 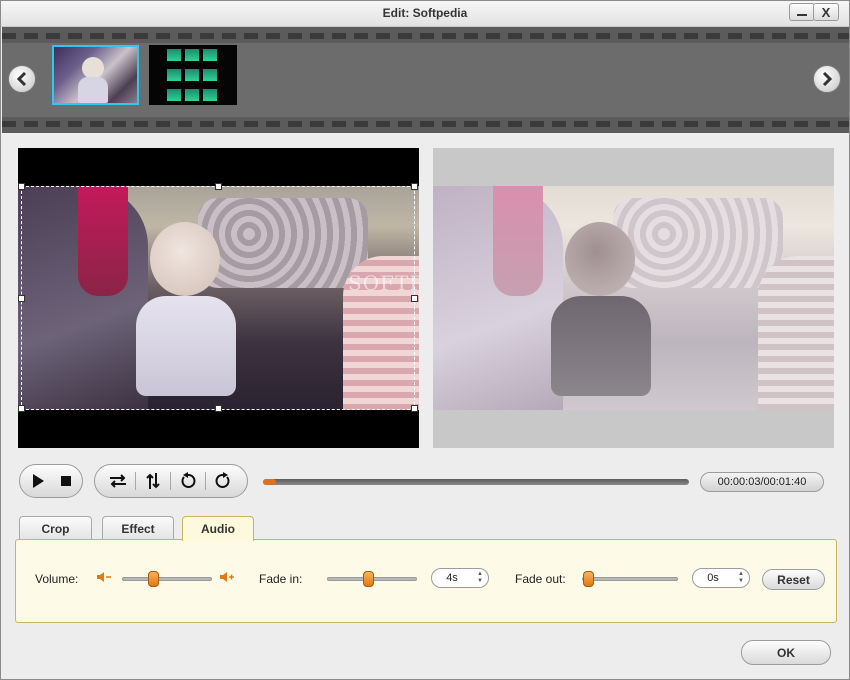 I want to click on speaker-minus-icon, so click(x=104, y=577).